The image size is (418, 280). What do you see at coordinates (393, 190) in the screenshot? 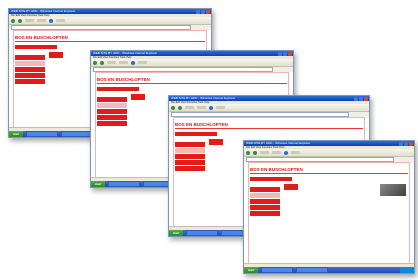
I see `header-image` at bounding box center [393, 190].